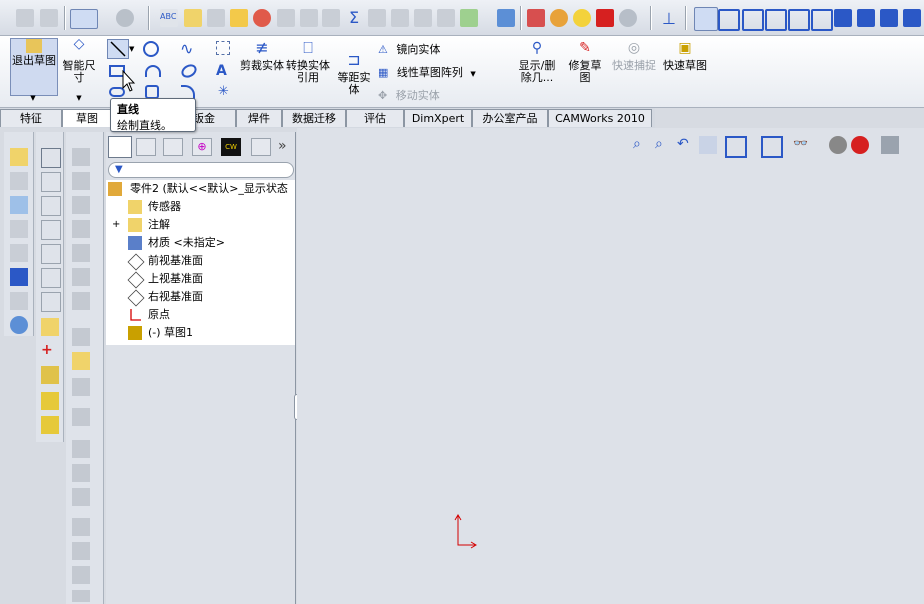 This screenshot has width=924, height=604. What do you see at coordinates (585, 61) in the screenshot?
I see `repair-sketch-button: ✎ 修复草图` at bounding box center [585, 61].